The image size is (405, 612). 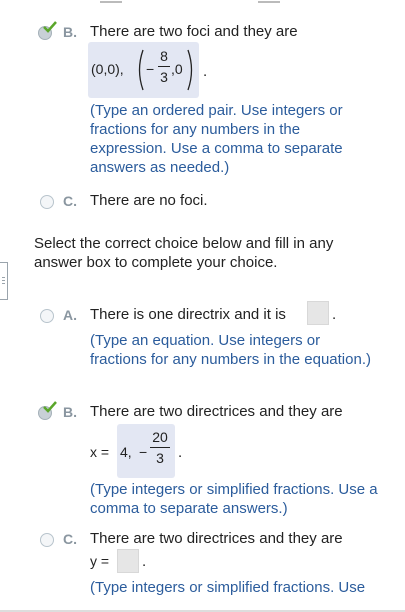 I want to click on foci-b-text: There are two foci and they are, so click(x=194, y=31).